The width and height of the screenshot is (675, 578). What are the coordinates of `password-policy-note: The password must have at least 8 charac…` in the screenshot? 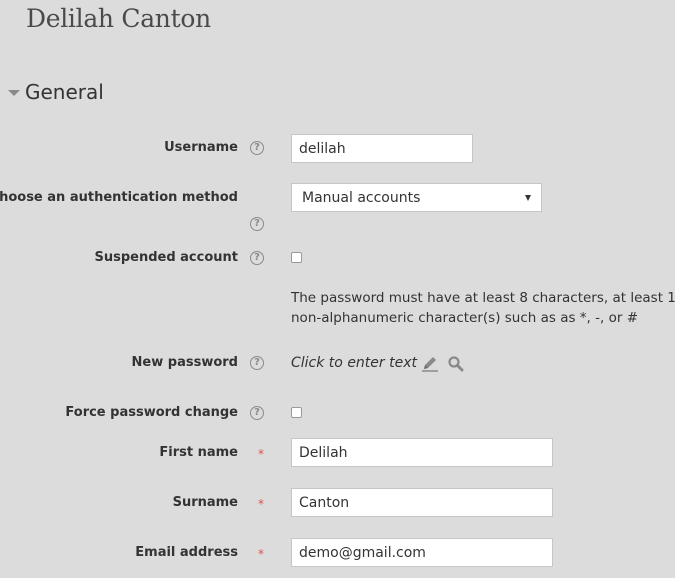 It's located at (483, 308).